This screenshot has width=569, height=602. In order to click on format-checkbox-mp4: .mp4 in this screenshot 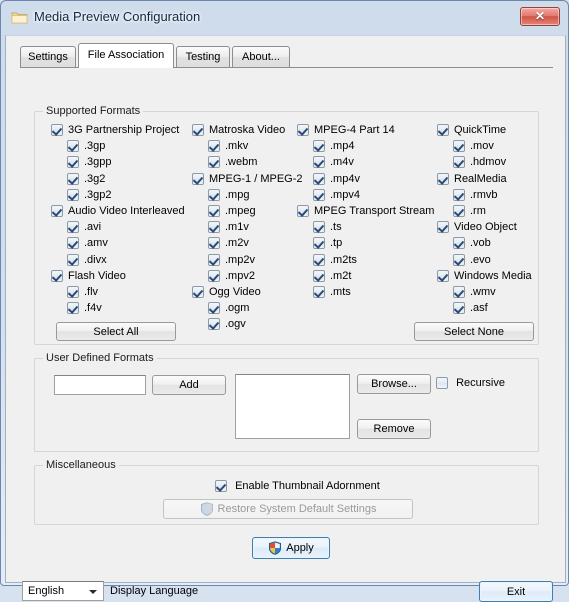, I will do `click(333, 146)`.